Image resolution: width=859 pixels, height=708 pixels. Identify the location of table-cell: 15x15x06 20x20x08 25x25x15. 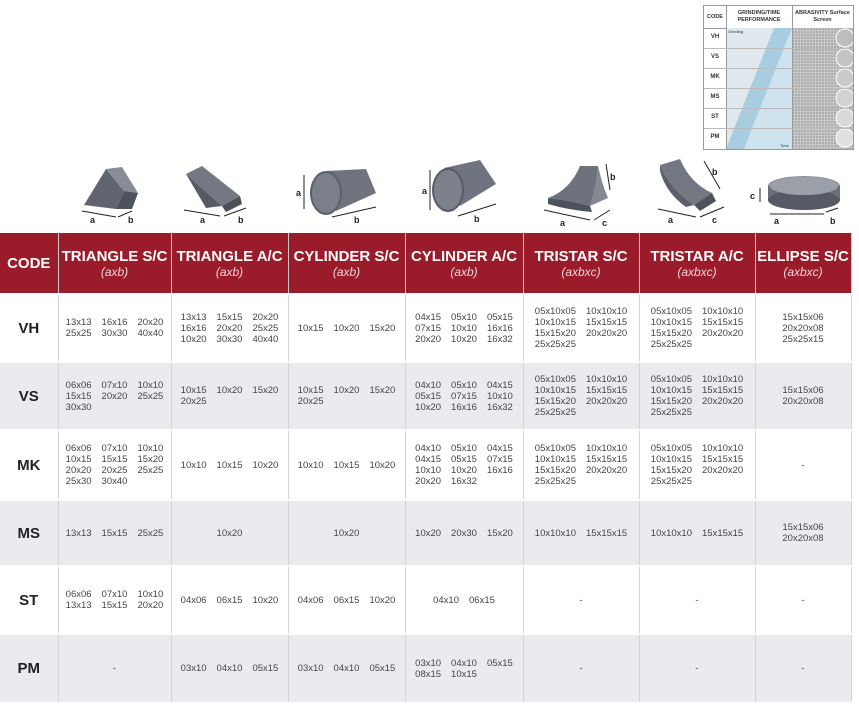
(803, 327).